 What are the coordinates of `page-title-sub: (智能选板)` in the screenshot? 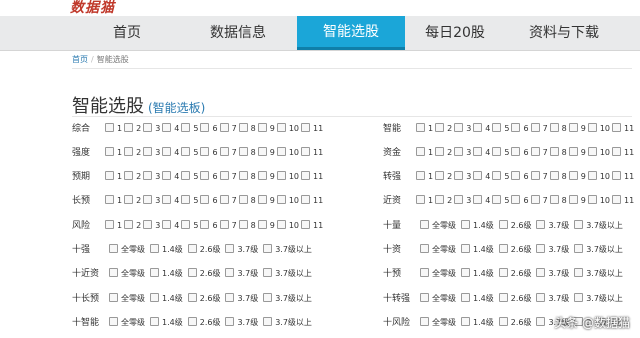 It's located at (176, 108).